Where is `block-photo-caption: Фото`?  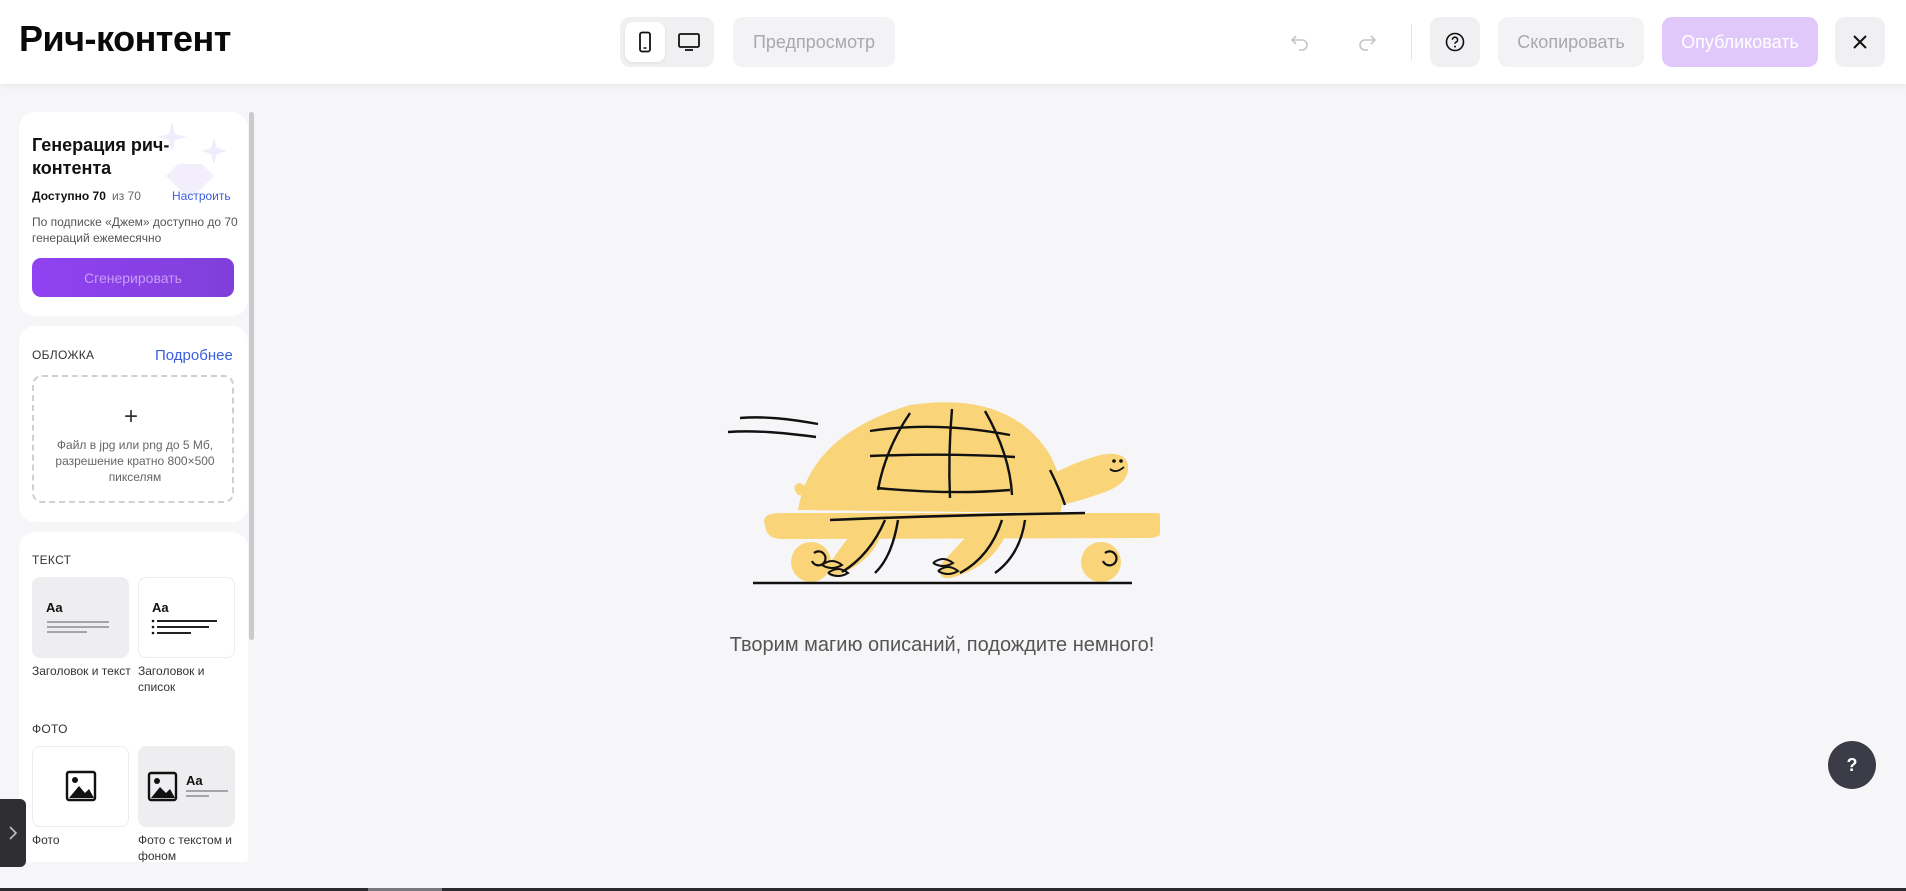 block-photo-caption: Фото is located at coordinates (46, 840).